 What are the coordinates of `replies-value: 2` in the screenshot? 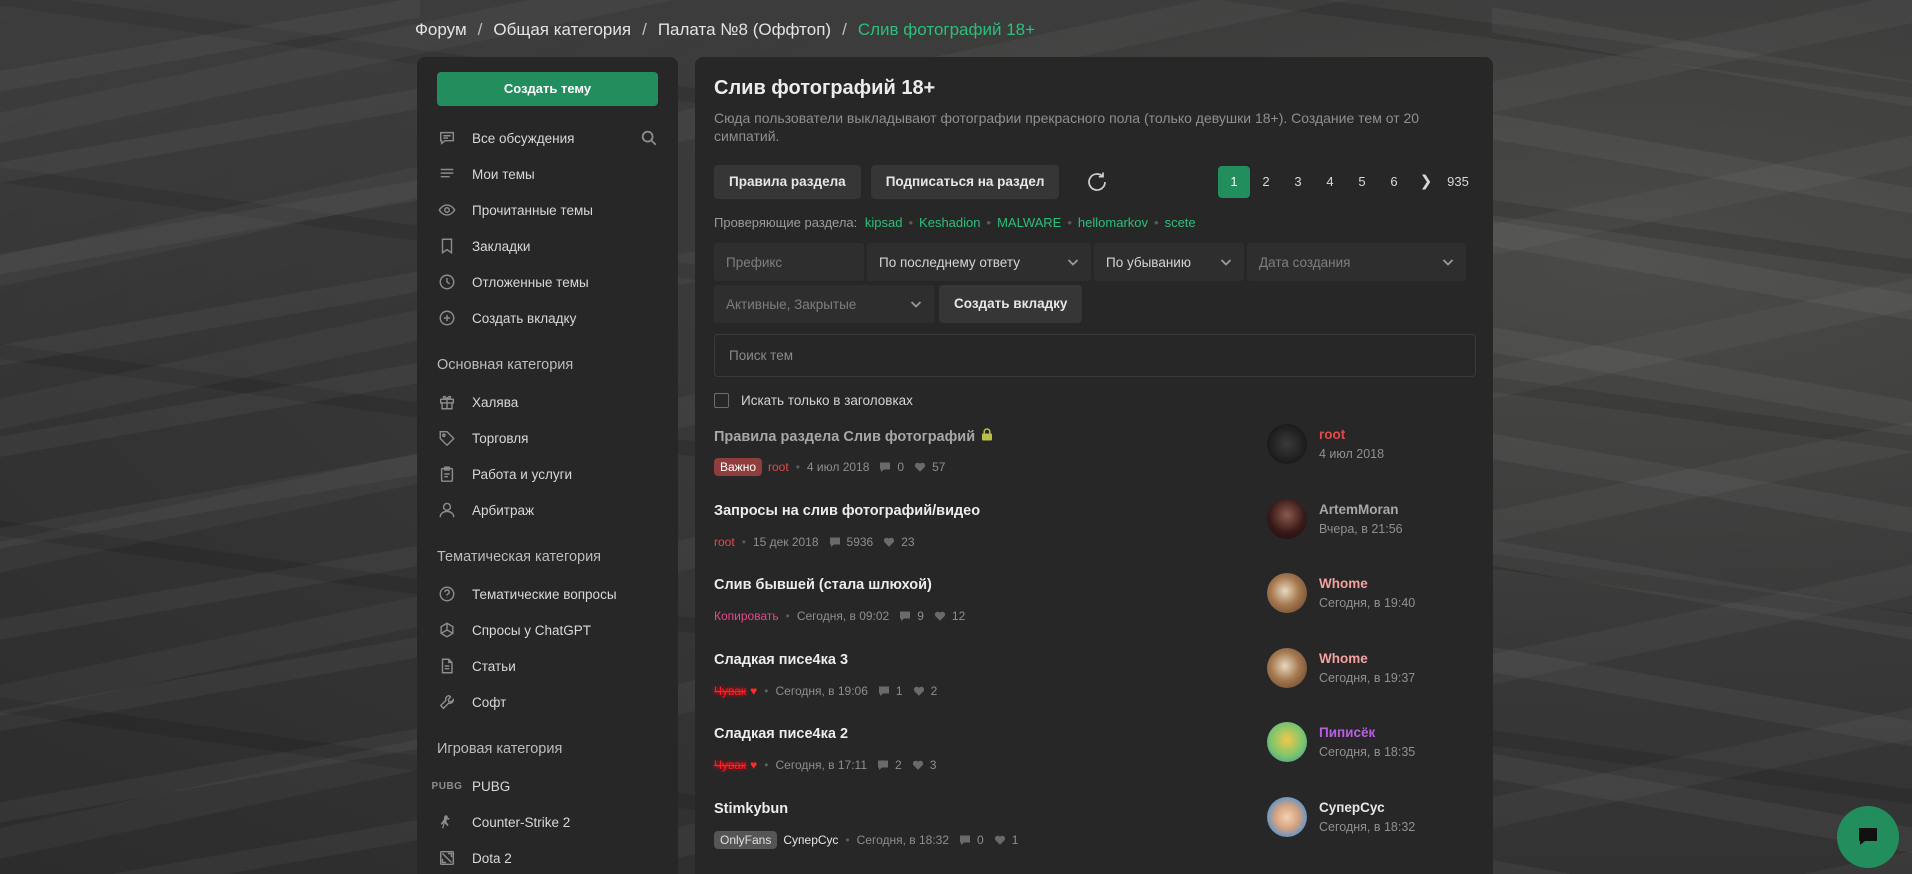 It's located at (898, 765).